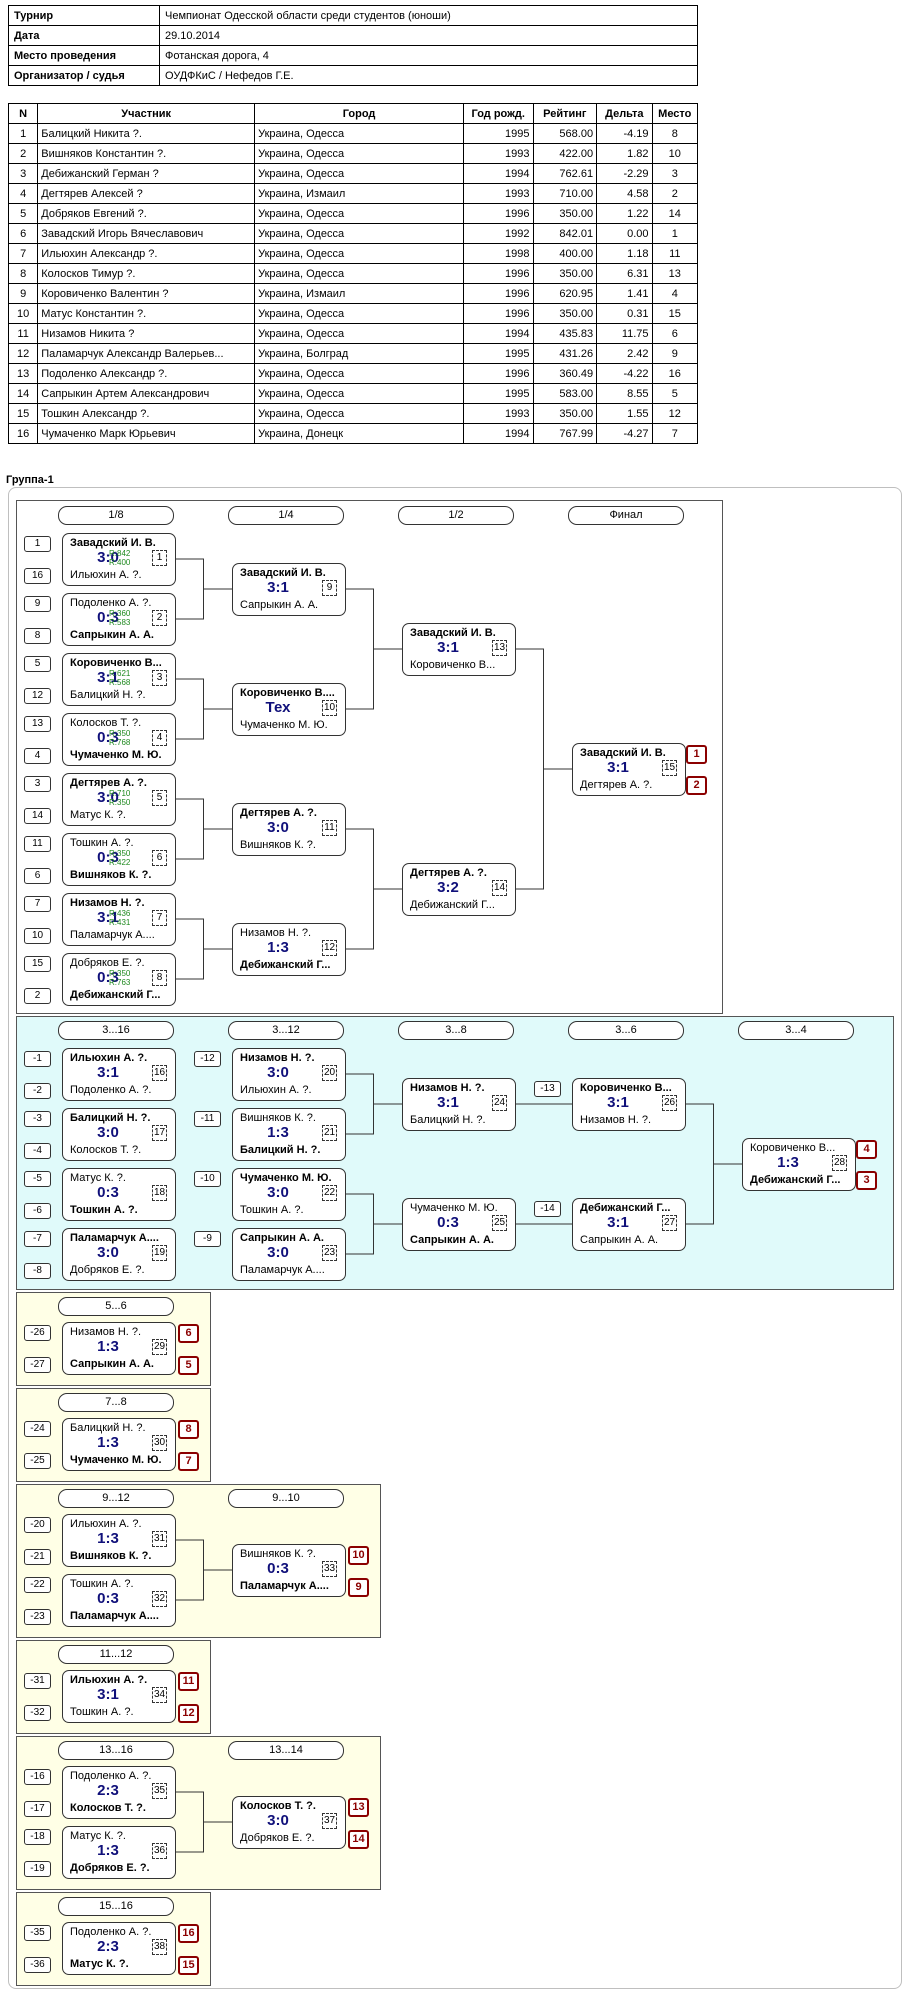 The height and width of the screenshot is (1992, 908). What do you see at coordinates (207, 1179) in the screenshot?
I see `seed-number: -10` at bounding box center [207, 1179].